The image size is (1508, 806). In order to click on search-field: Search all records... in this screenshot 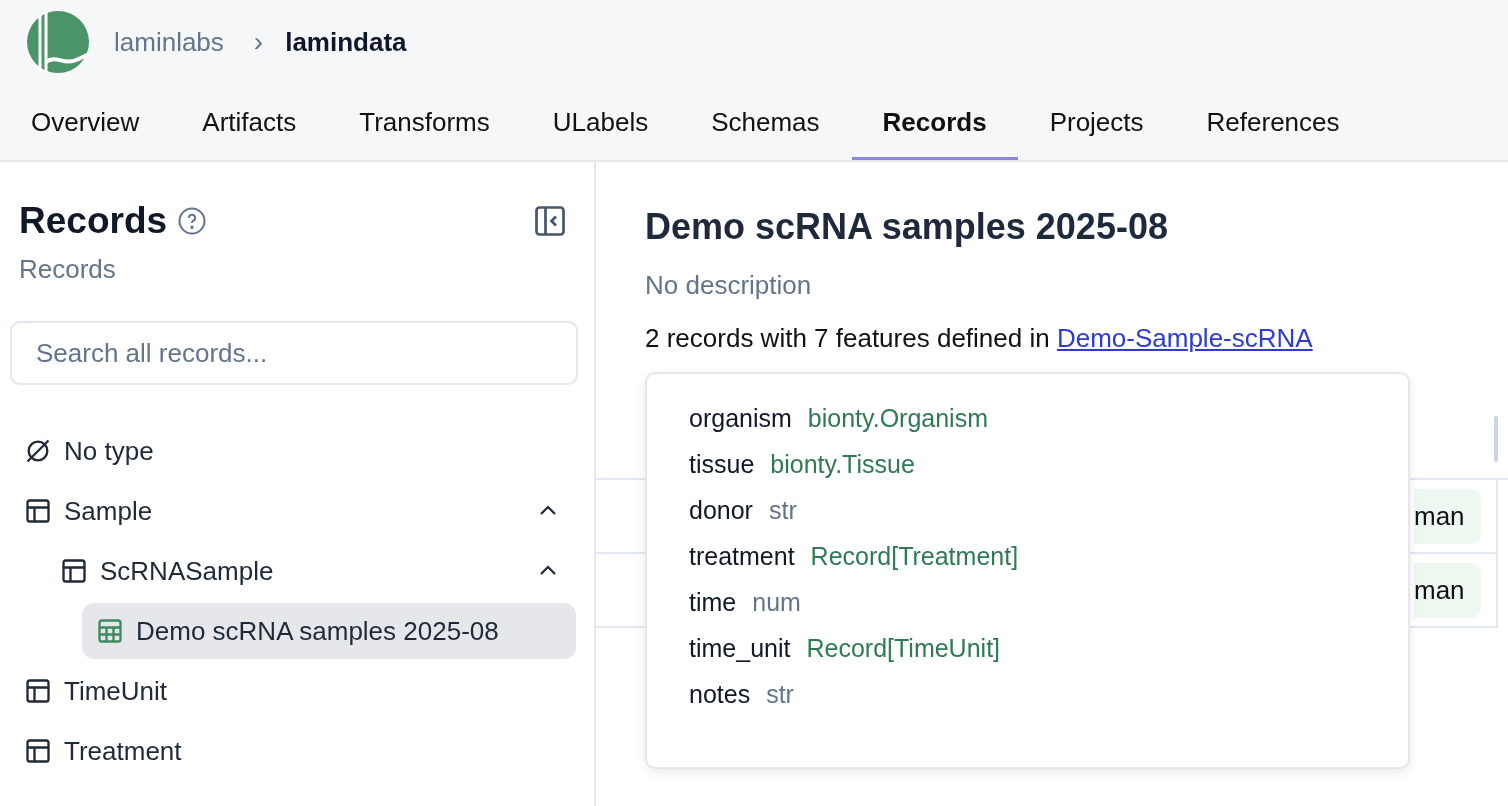, I will do `click(294, 353)`.